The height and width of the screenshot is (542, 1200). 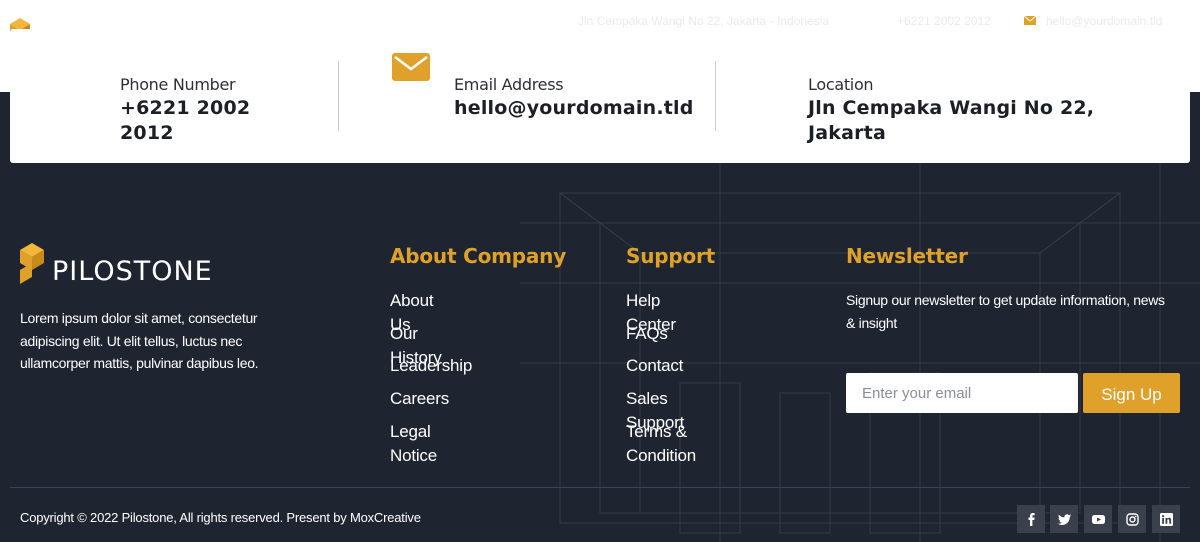 What do you see at coordinates (178, 84) in the screenshot?
I see `phone-label: Phone Number` at bounding box center [178, 84].